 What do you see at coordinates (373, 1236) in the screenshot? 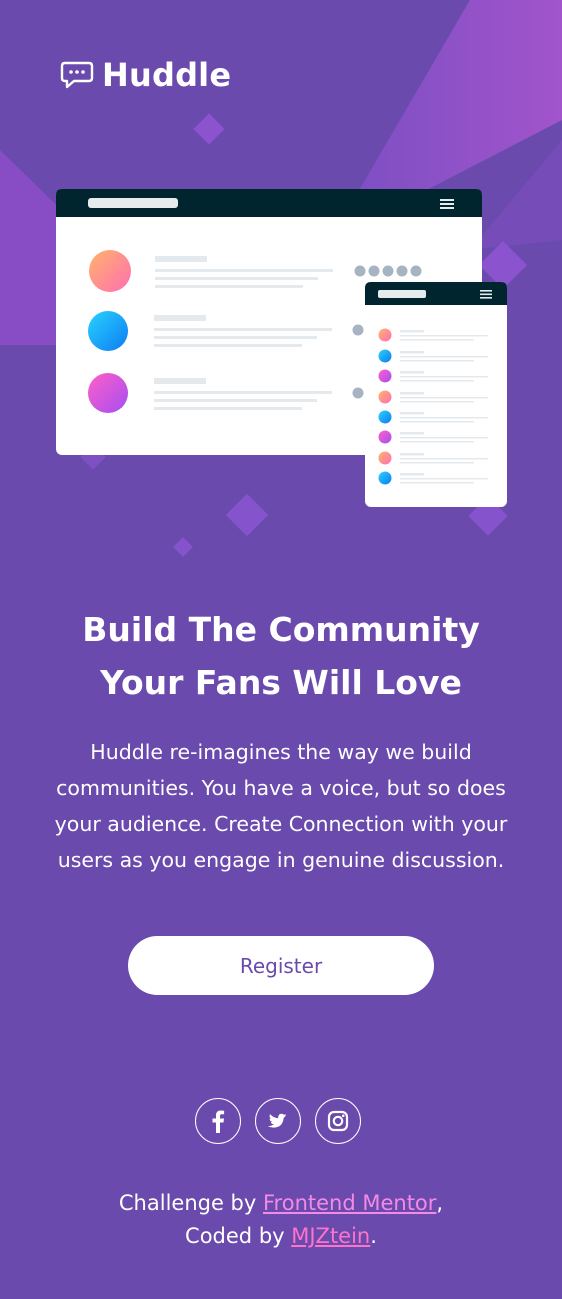
I see `attribution-period: .` at bounding box center [373, 1236].